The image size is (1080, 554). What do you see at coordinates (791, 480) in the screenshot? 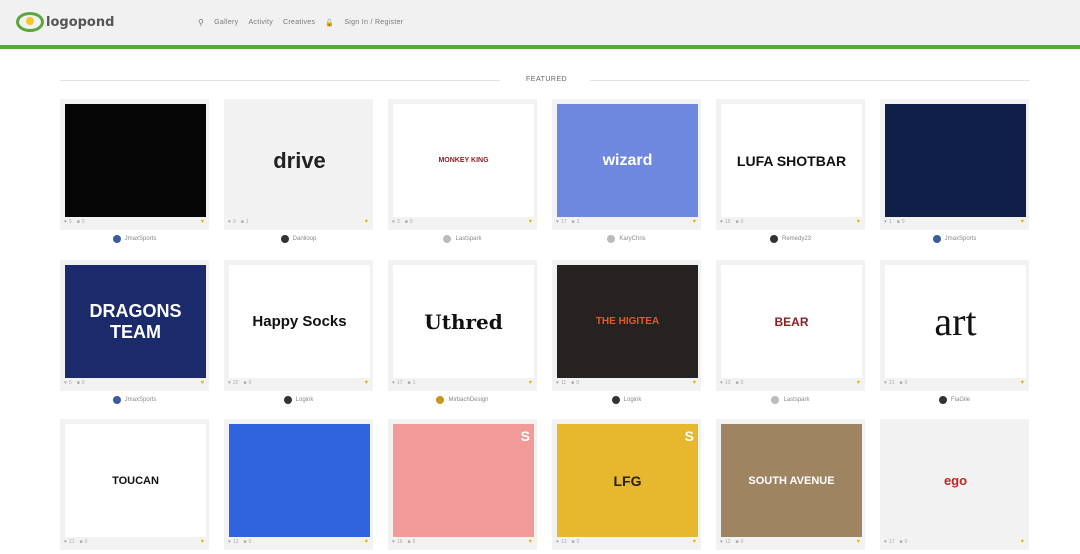
I see `logo-thumbnail: SOUTH AVENUE` at bounding box center [791, 480].